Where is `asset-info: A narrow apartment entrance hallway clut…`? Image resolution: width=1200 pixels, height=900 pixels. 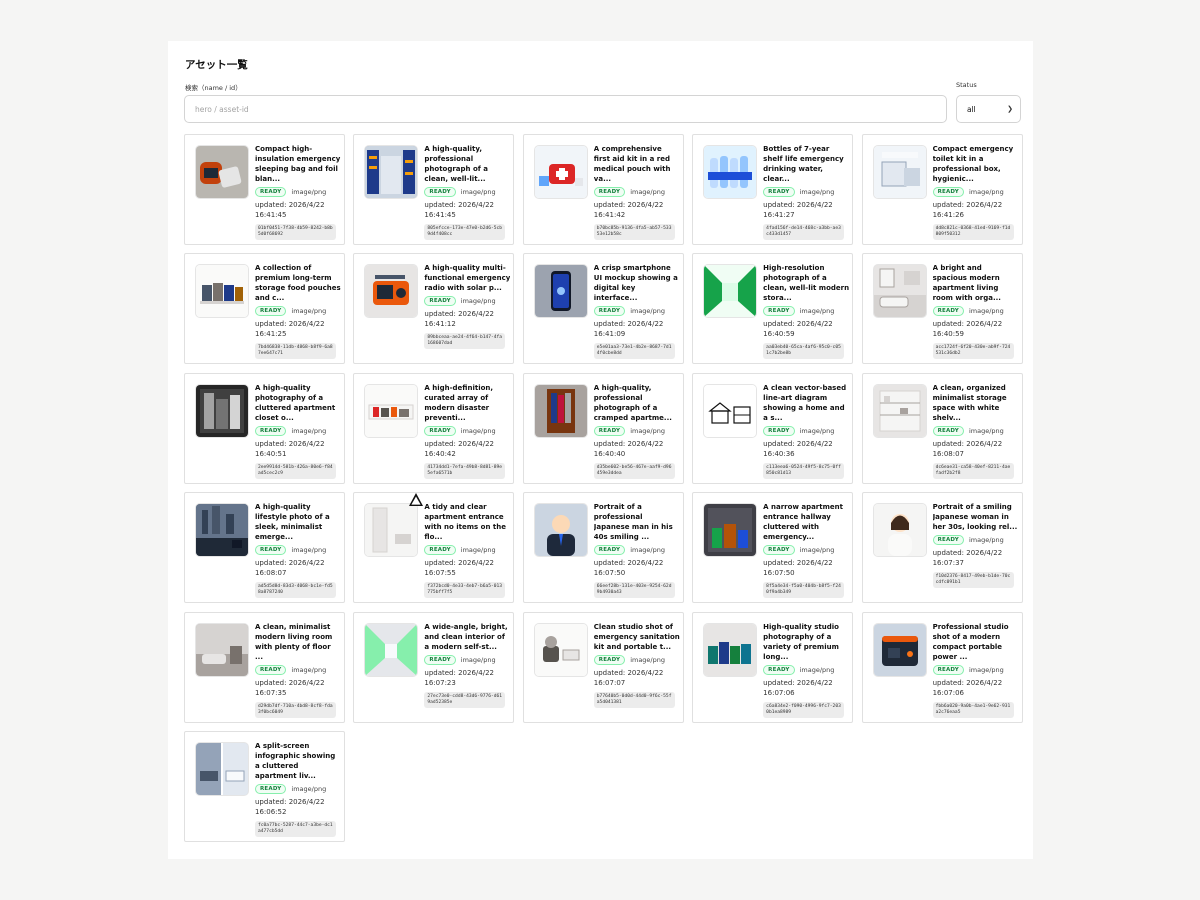
asset-info: A narrow apartment entrance hallway clut… is located at coordinates (806, 550).